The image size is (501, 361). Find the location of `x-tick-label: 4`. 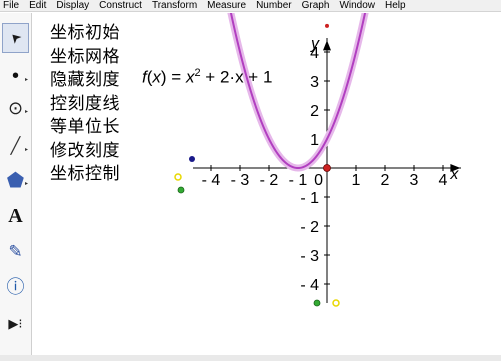

x-tick-label: 4 is located at coordinates (443, 180).